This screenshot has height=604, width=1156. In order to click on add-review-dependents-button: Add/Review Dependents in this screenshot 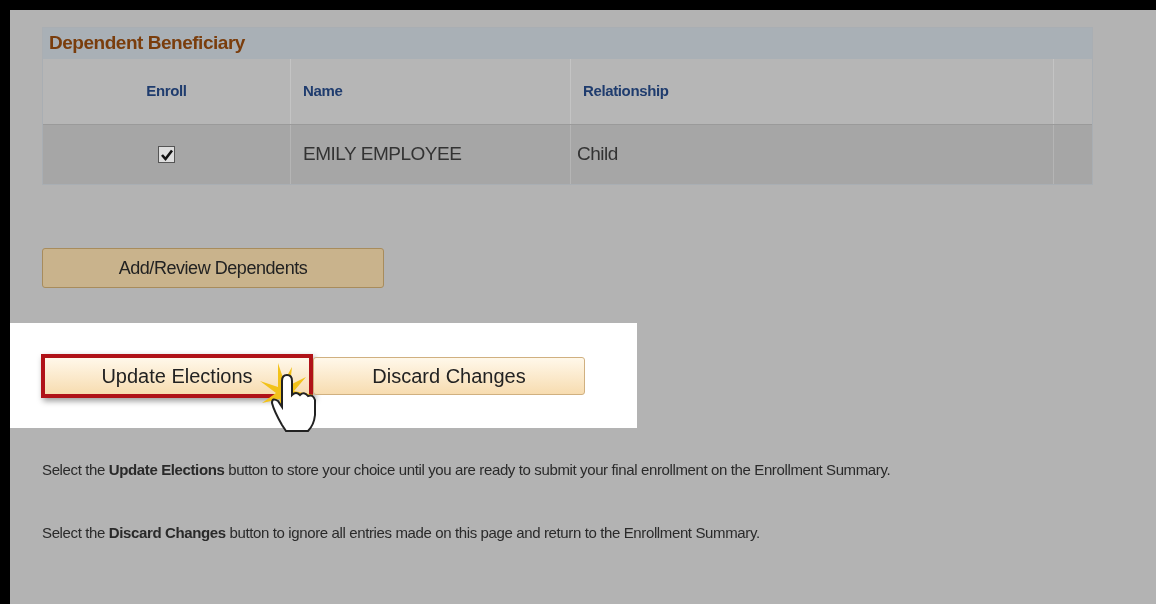, I will do `click(213, 268)`.